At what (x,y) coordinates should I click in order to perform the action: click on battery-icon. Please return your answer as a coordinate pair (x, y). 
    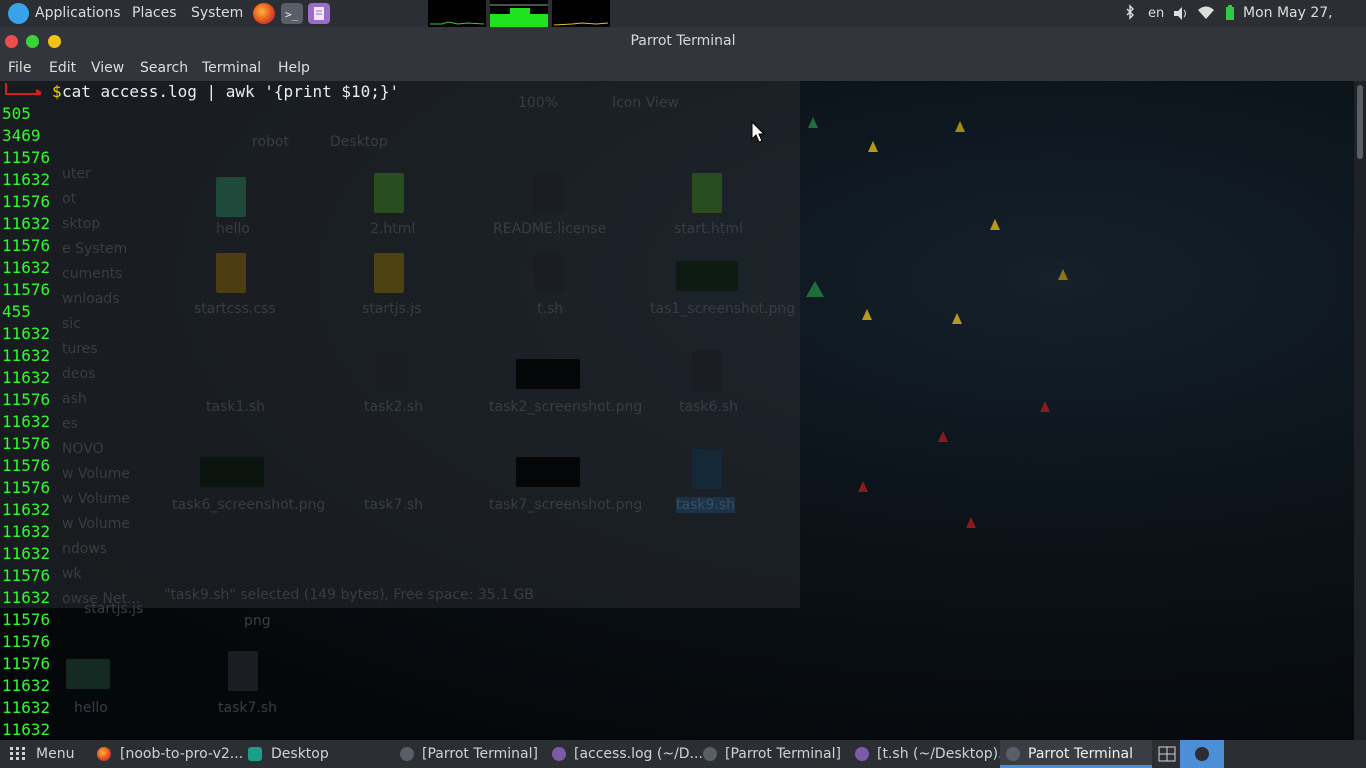
    Looking at the image, I should click on (1230, 13).